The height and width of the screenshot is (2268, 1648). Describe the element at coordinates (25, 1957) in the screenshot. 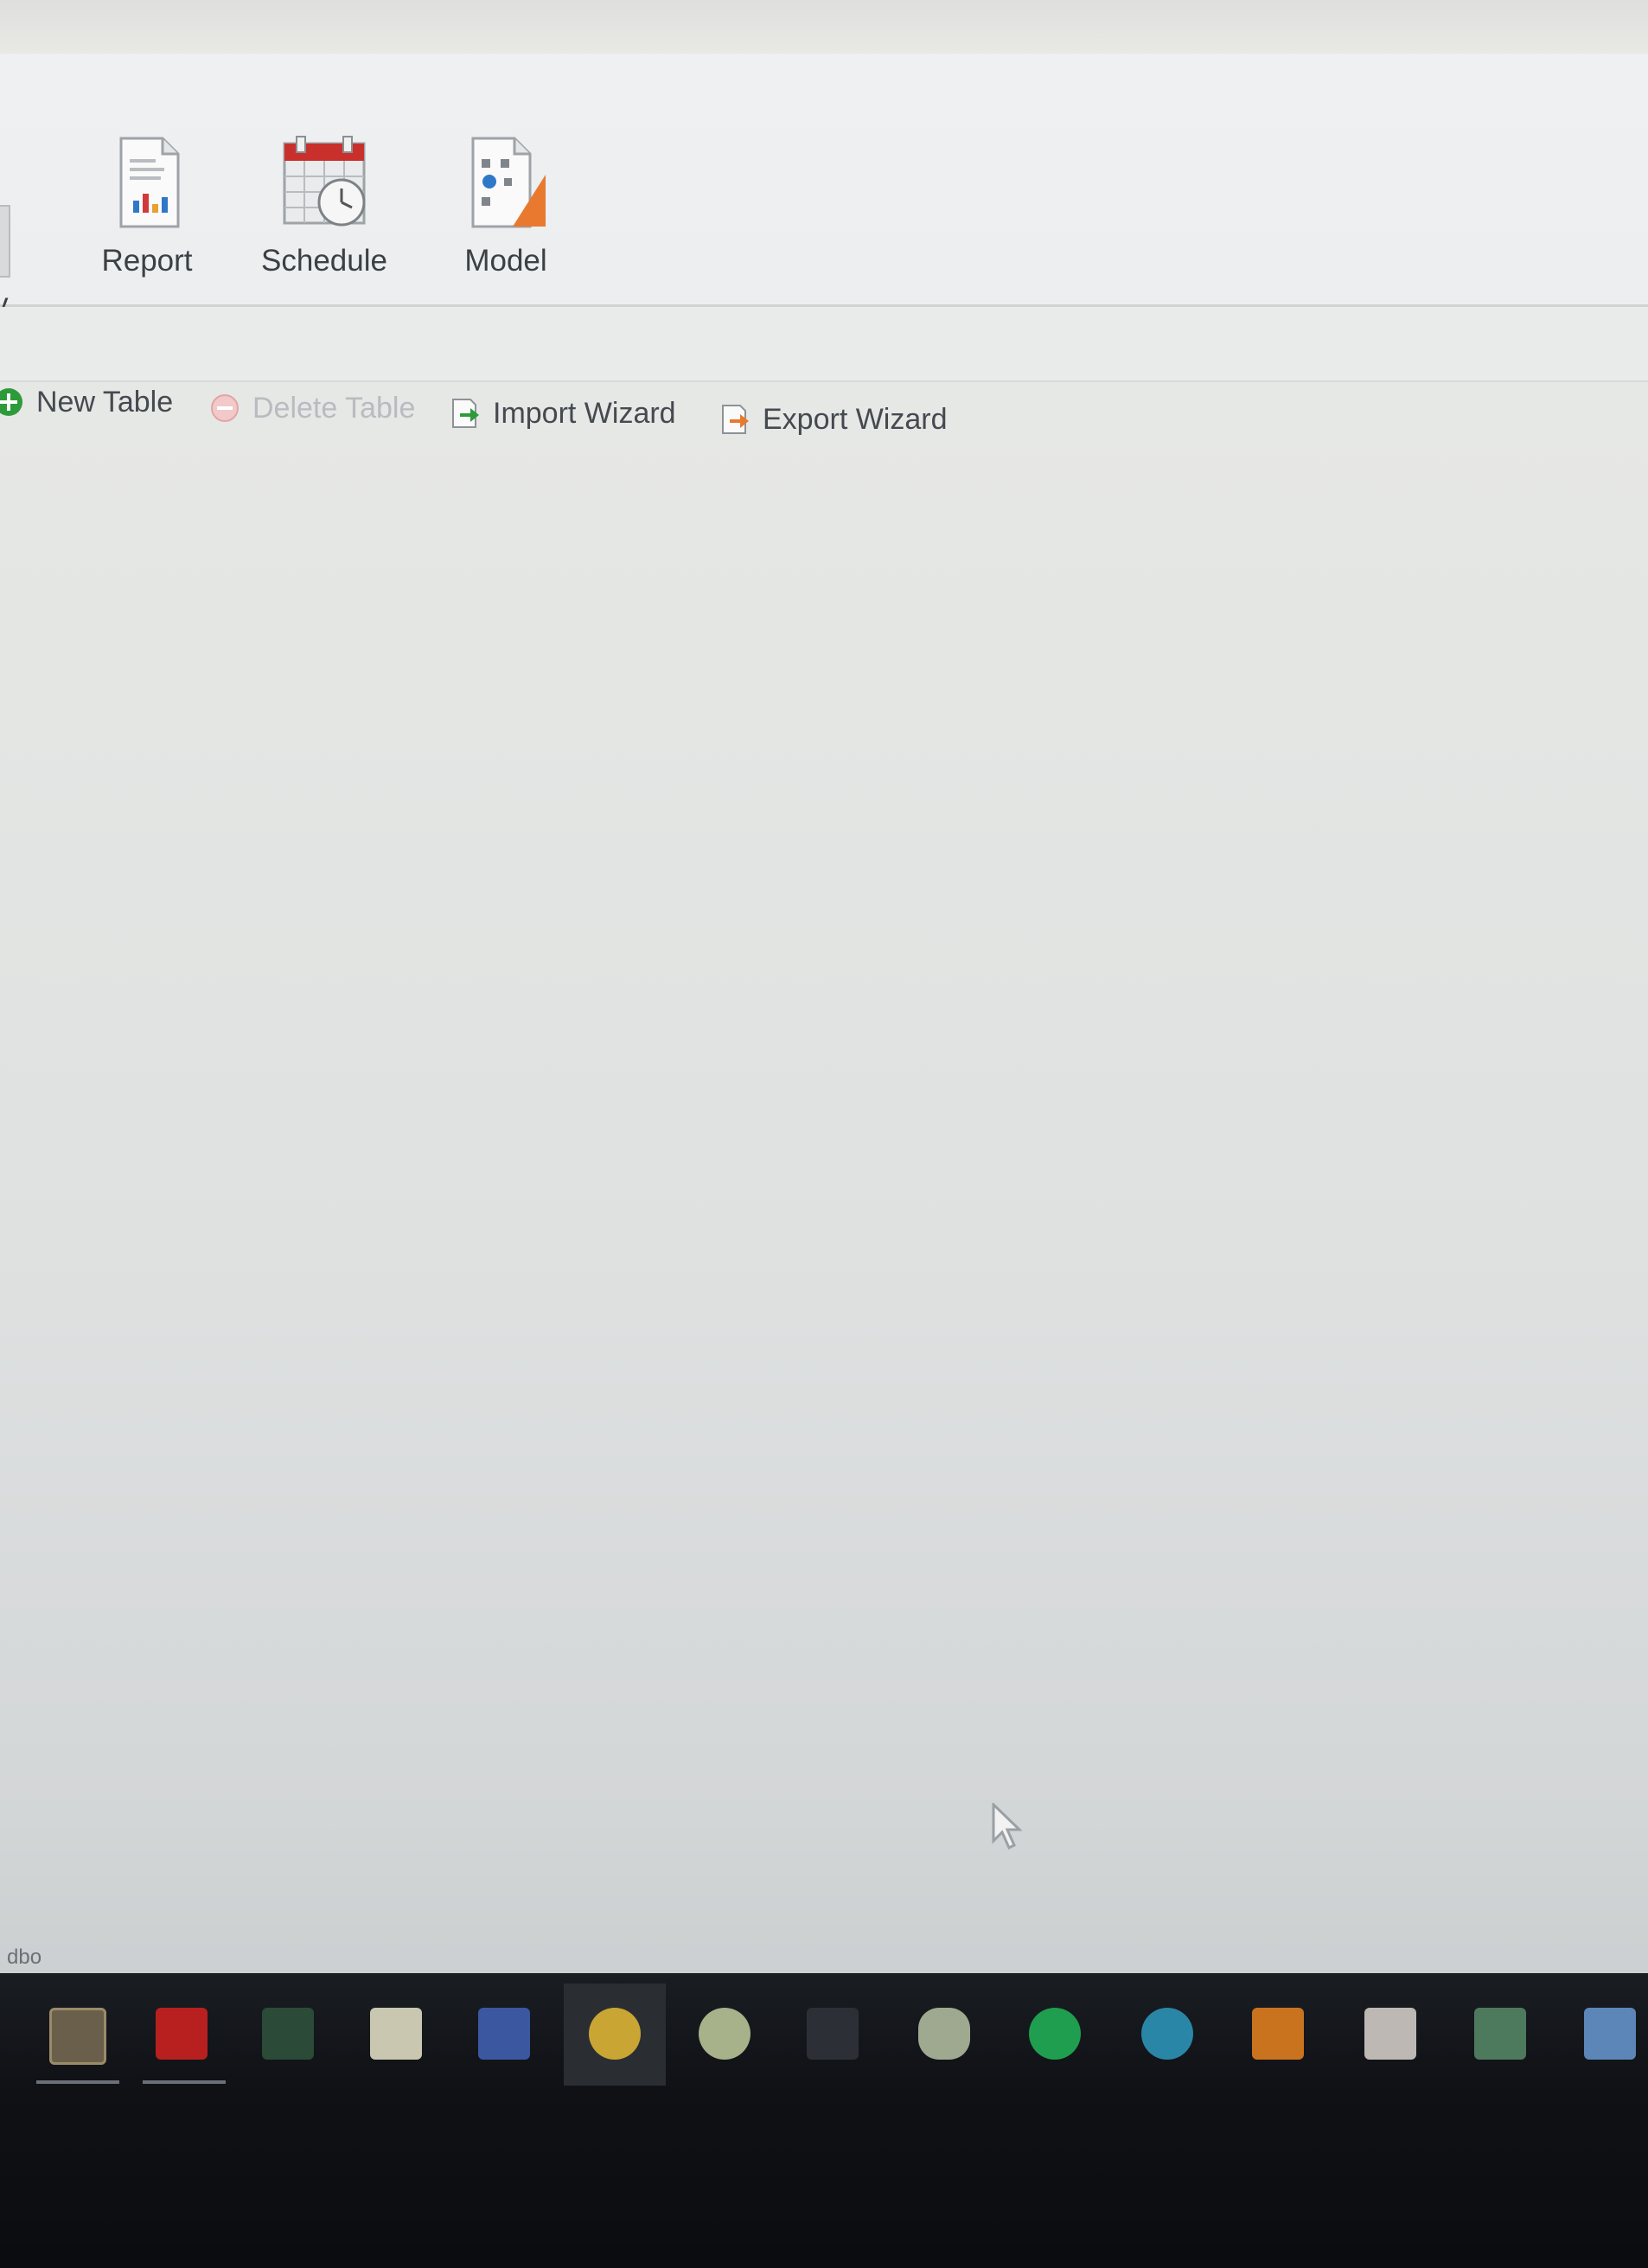

I see `schema-label: dbo` at that location.